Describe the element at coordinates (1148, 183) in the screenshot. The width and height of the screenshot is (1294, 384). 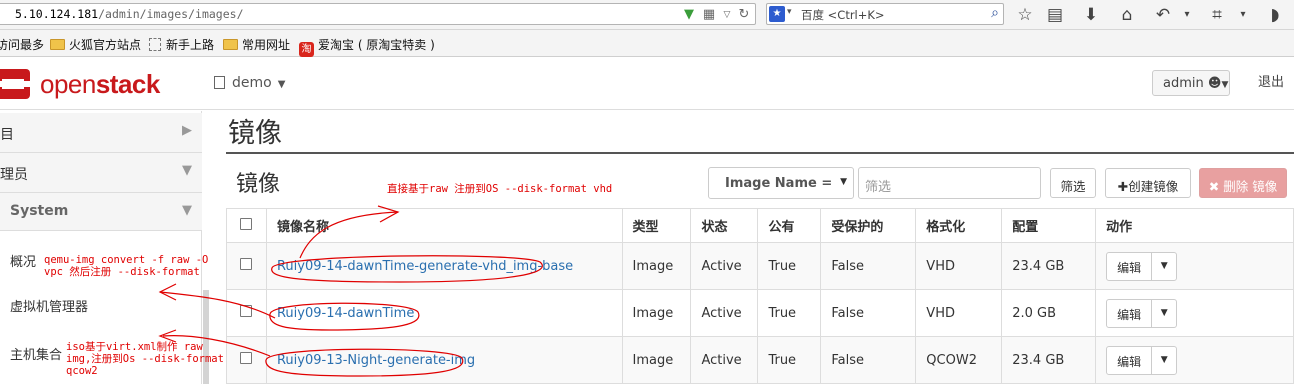
I see `create-image-button: ✚创建镜像` at that location.